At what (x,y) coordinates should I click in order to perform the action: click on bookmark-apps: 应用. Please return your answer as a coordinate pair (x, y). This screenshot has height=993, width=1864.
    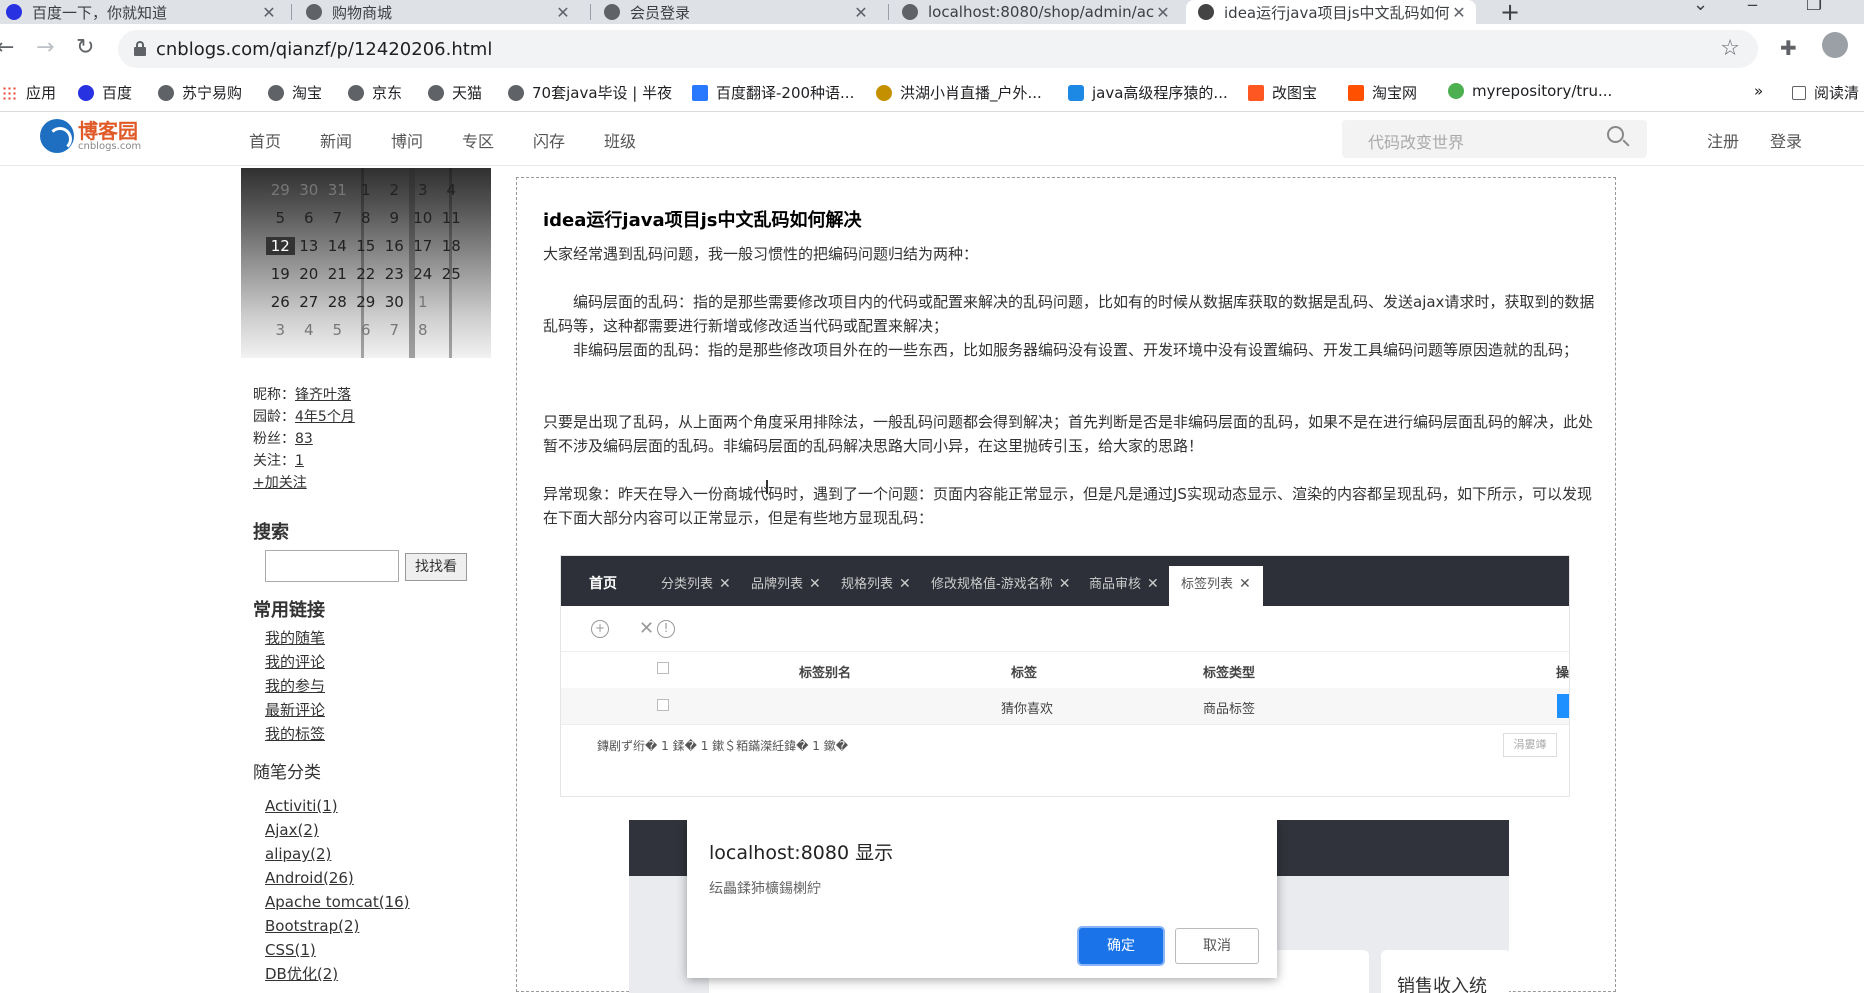
    Looking at the image, I should click on (29, 92).